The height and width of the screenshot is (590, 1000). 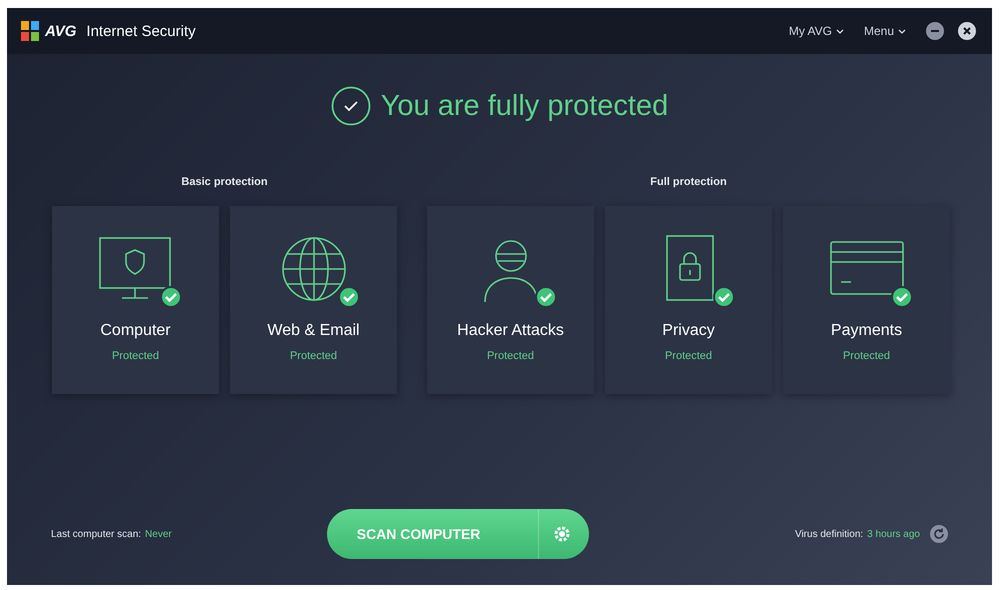 I want to click on menu-dropdown: My AVG, so click(x=816, y=31).